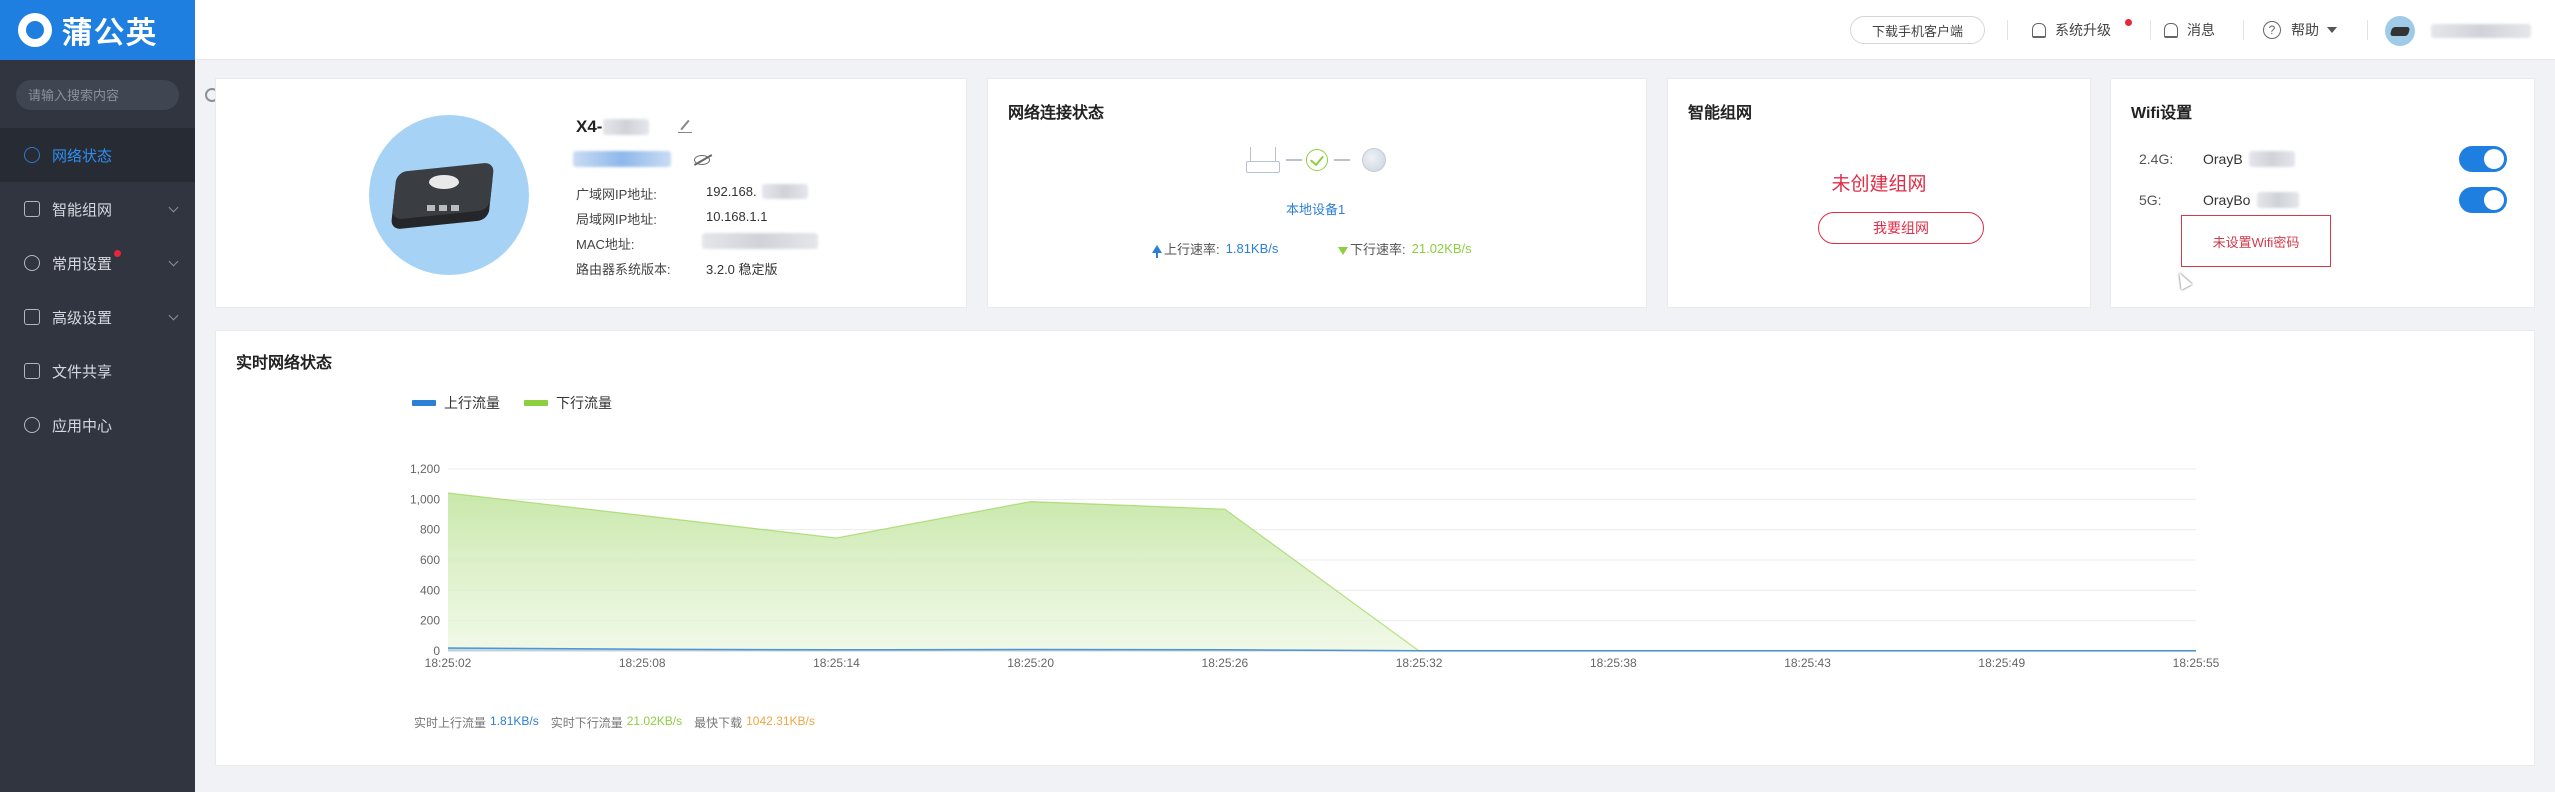 The width and height of the screenshot is (2555, 792). I want to click on y-tick-label: 800, so click(430, 530).